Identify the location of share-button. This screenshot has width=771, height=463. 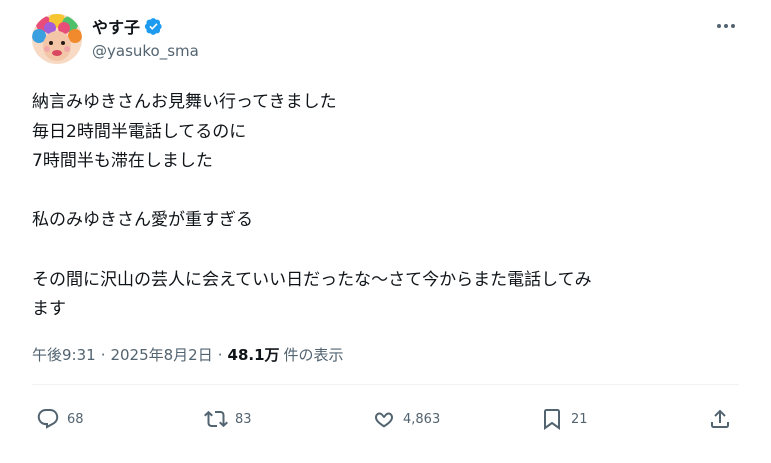
(720, 419).